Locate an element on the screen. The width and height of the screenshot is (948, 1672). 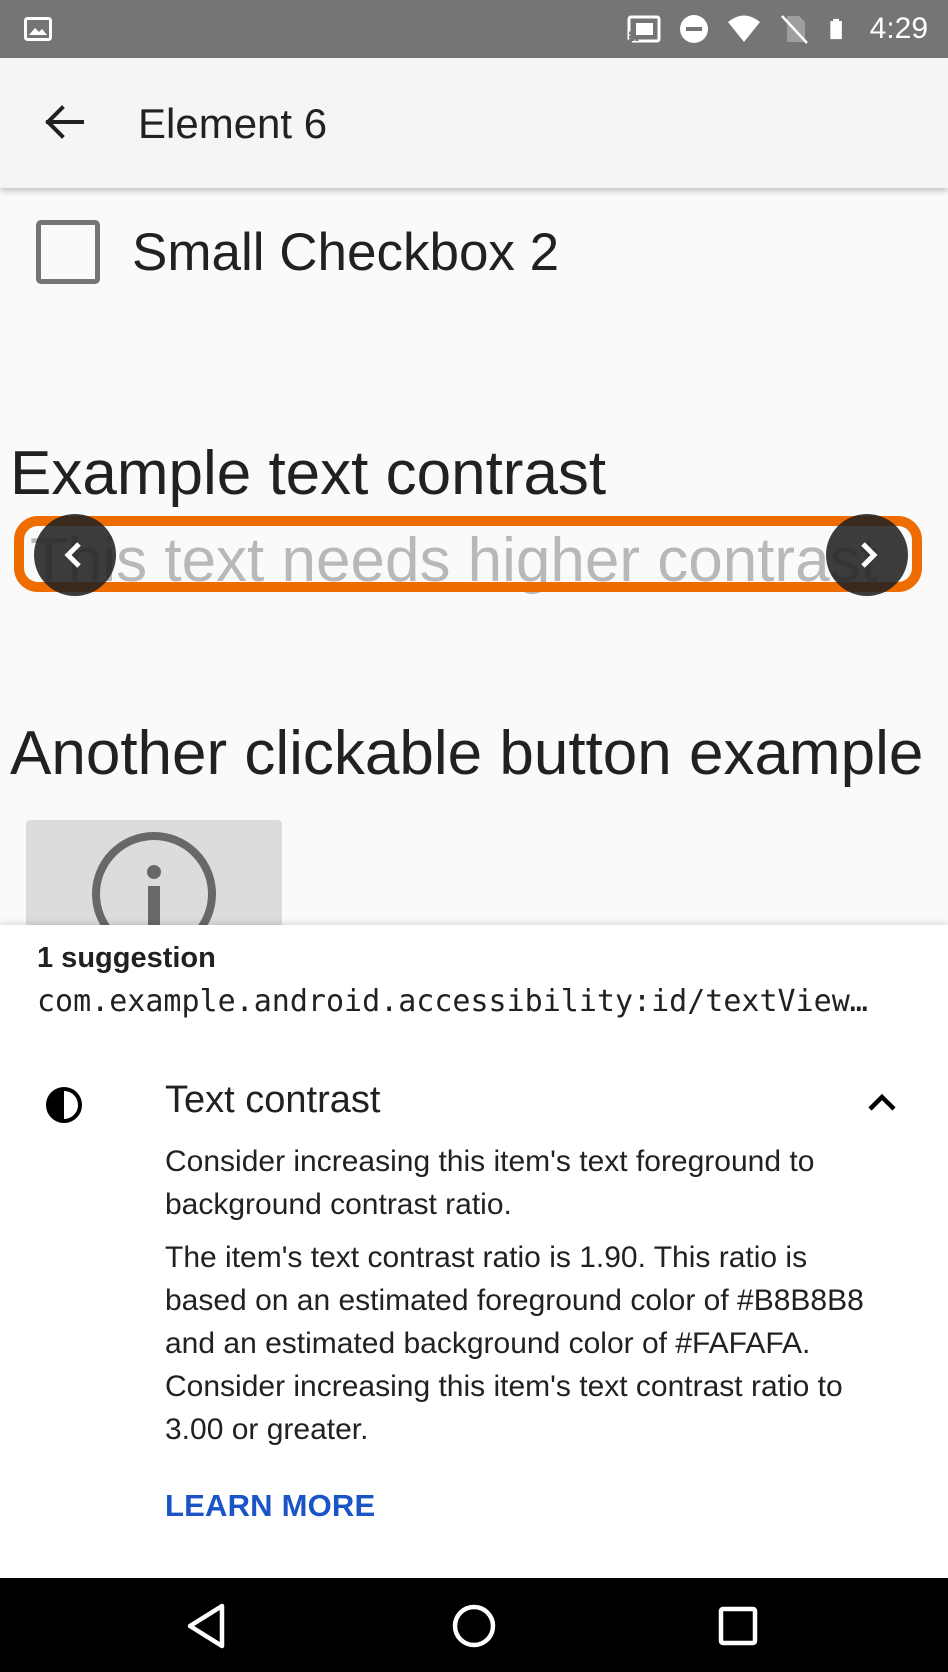
check-title: Text contrast is located at coordinates (273, 1100).